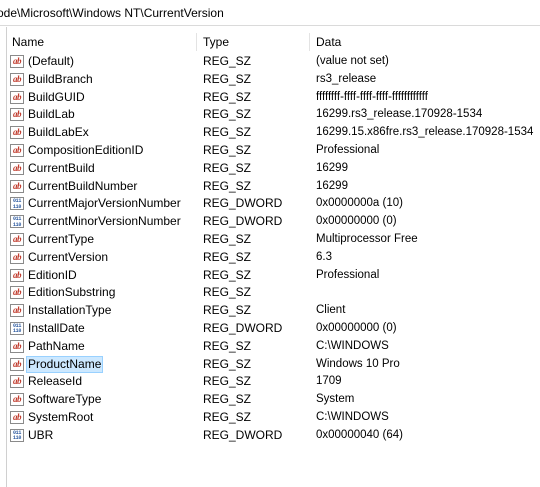 The image size is (540, 487). Describe the element at coordinates (56, 346) in the screenshot. I see `value-name: PathName` at that location.